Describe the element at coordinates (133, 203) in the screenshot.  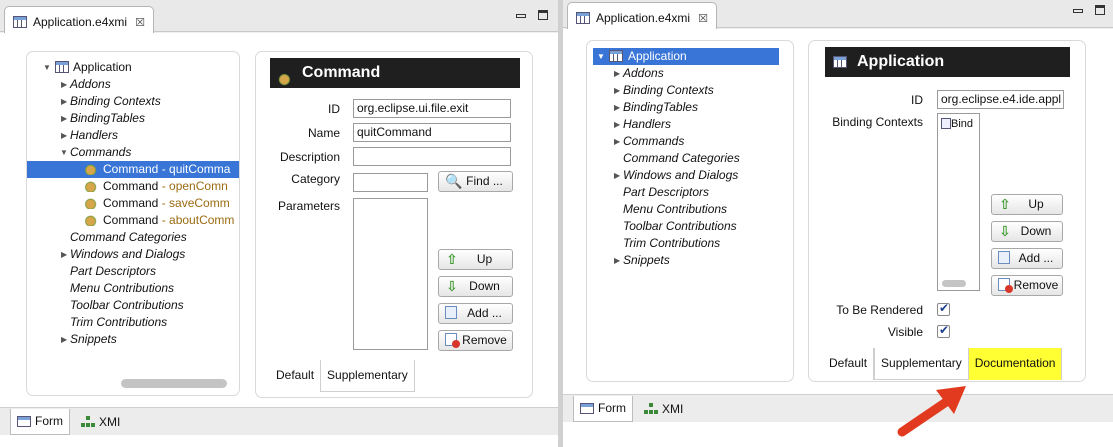
I see `tree-item-command-save: Command - saveComm` at that location.